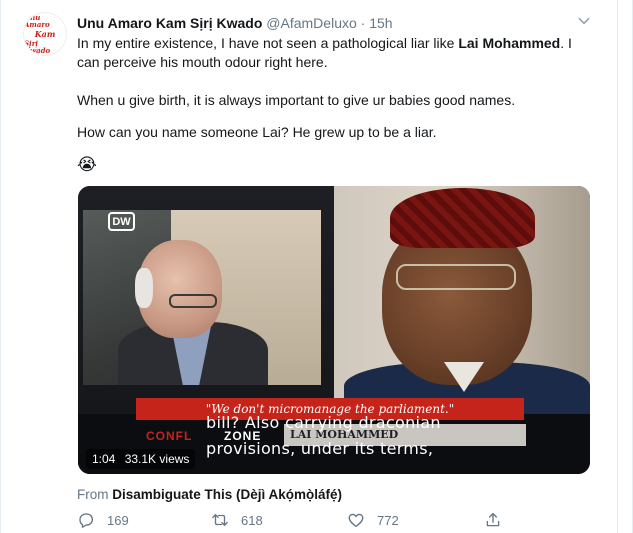 The height and width of the screenshot is (533, 633). I want to click on crying-emoji: 😭, so click(87, 164).